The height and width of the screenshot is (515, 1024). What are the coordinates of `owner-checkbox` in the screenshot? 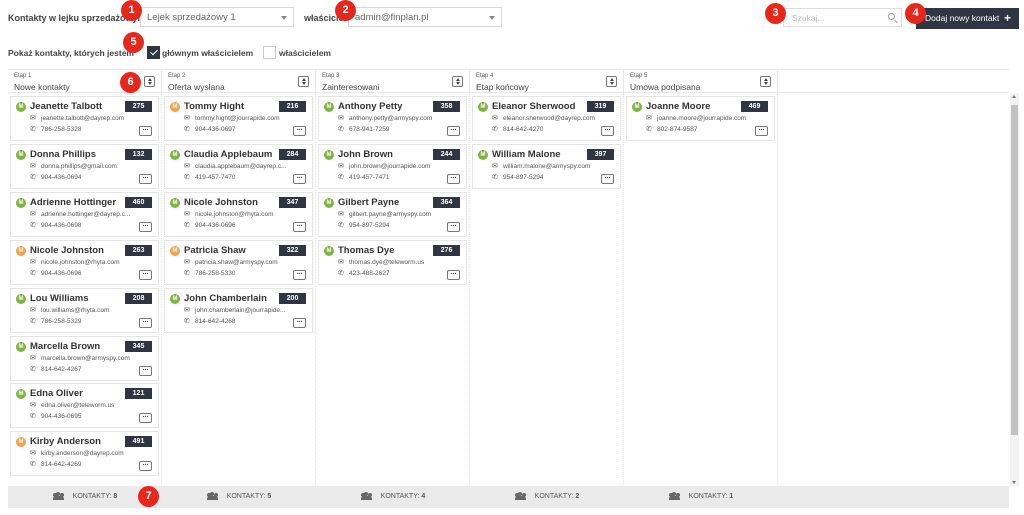 It's located at (269, 52).